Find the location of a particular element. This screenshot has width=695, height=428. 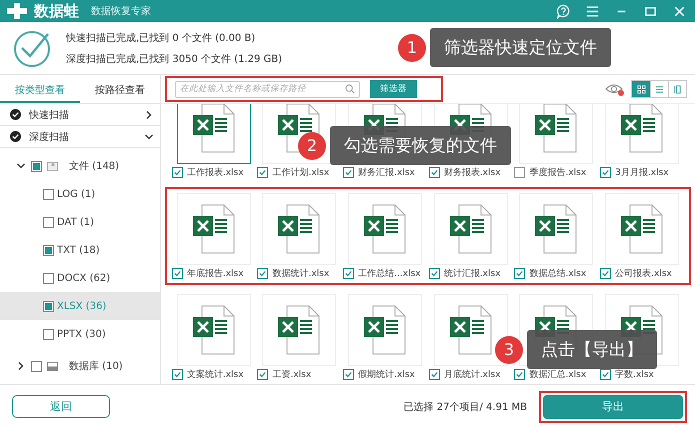

file-name: 财务报表.xlsx is located at coordinates (472, 172).